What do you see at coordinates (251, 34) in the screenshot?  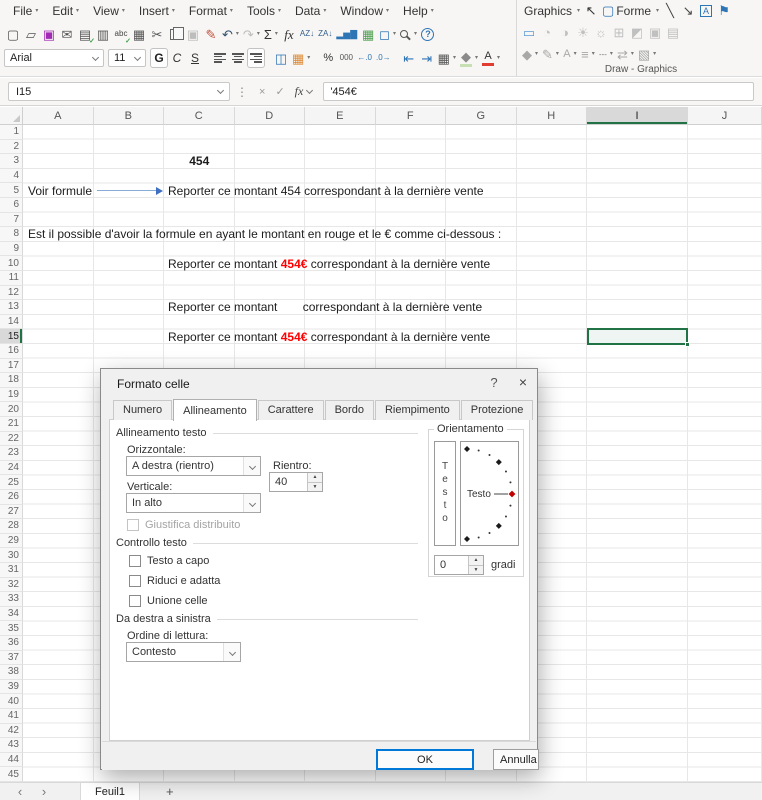 I see `redo-icon: ↷ ▾` at bounding box center [251, 34].